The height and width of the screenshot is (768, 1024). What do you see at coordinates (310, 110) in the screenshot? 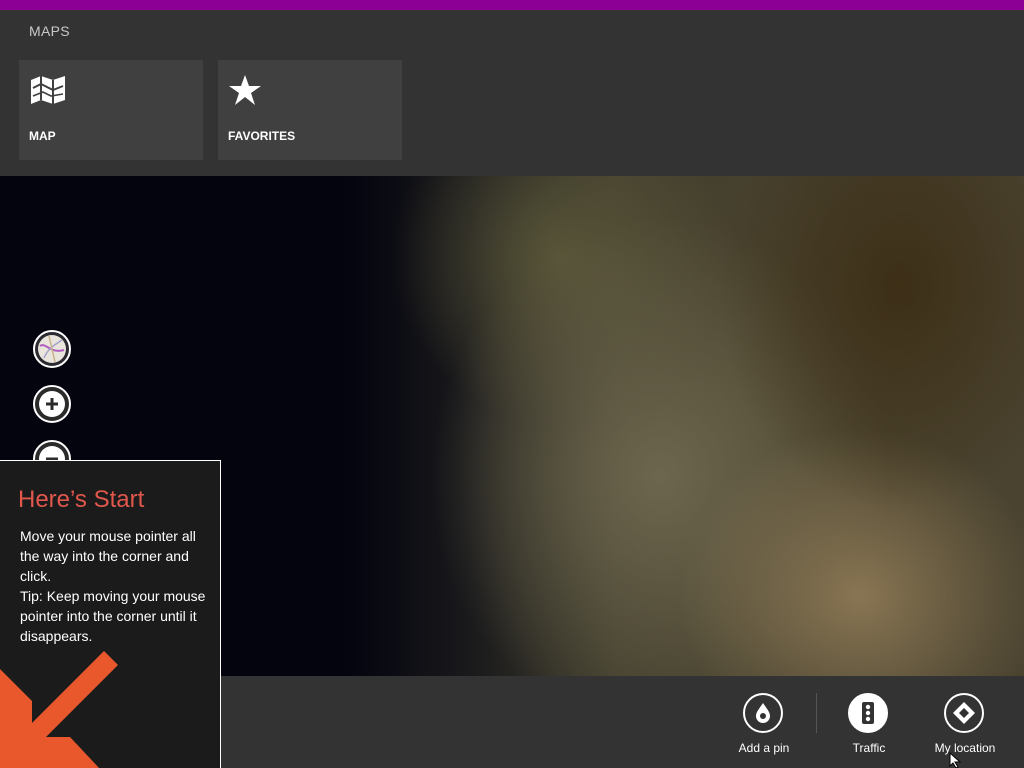
I see `nav-tile-favorites: FAVORITES` at bounding box center [310, 110].